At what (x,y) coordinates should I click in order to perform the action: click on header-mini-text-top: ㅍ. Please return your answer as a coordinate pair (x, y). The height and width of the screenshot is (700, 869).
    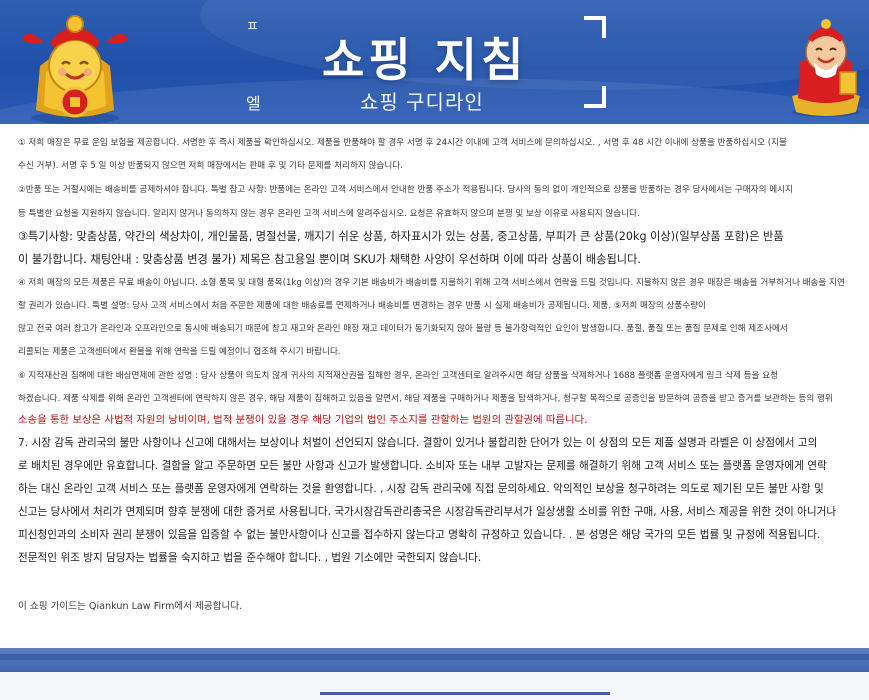
    Looking at the image, I should click on (252, 27).